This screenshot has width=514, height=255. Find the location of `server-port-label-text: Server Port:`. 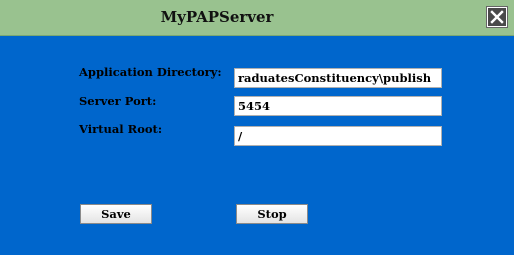

server-port-label-text: Server Port: is located at coordinates (118, 101).